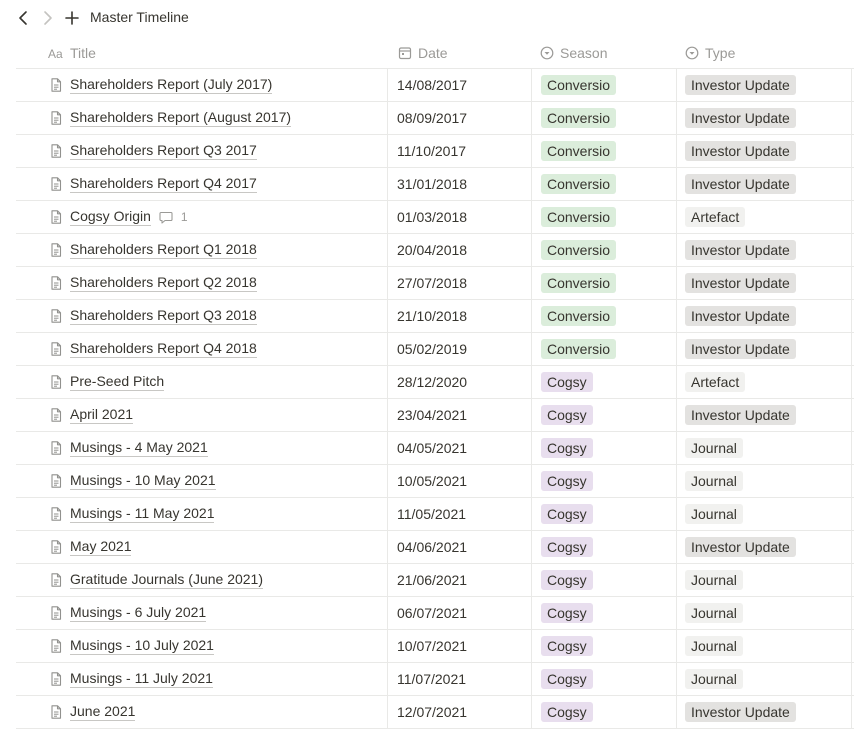 The height and width of the screenshot is (731, 854). I want to click on date-cell: 21/06/2021, so click(460, 580).